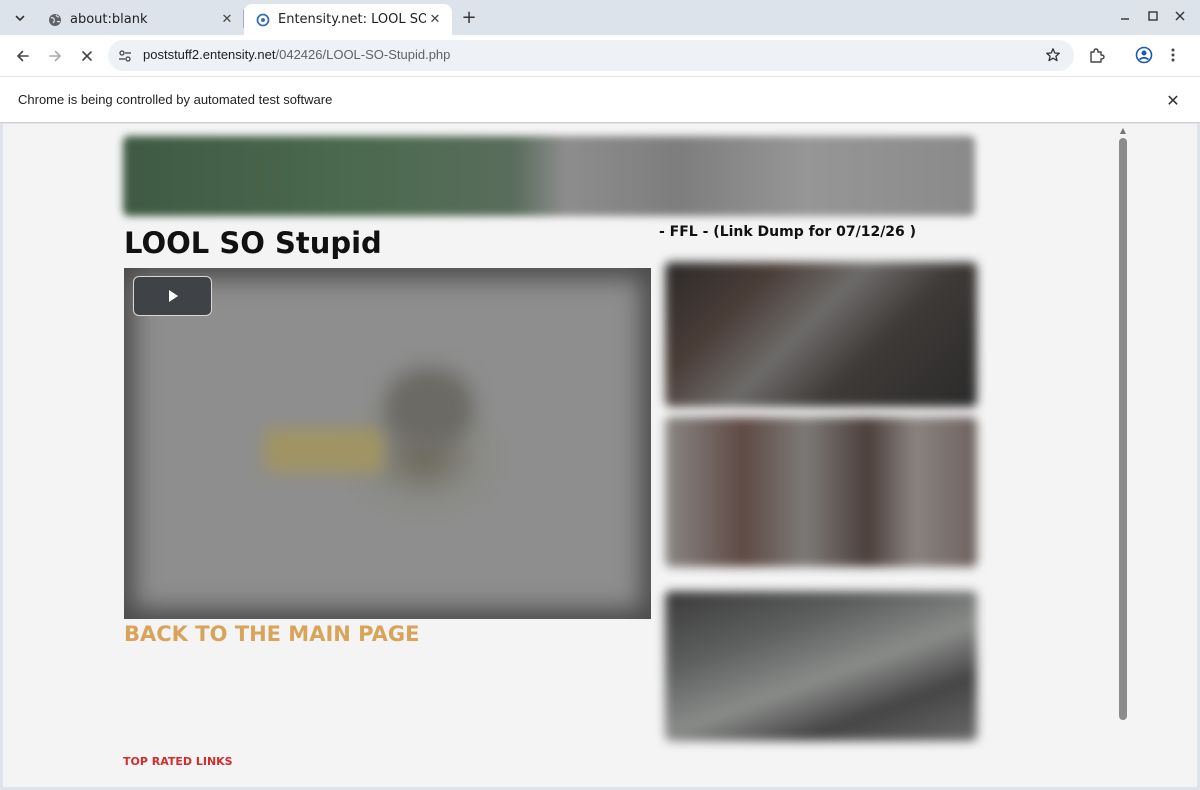 Image resolution: width=1200 pixels, height=790 pixels. Describe the element at coordinates (125, 56) in the screenshot. I see `tune-icon` at that location.